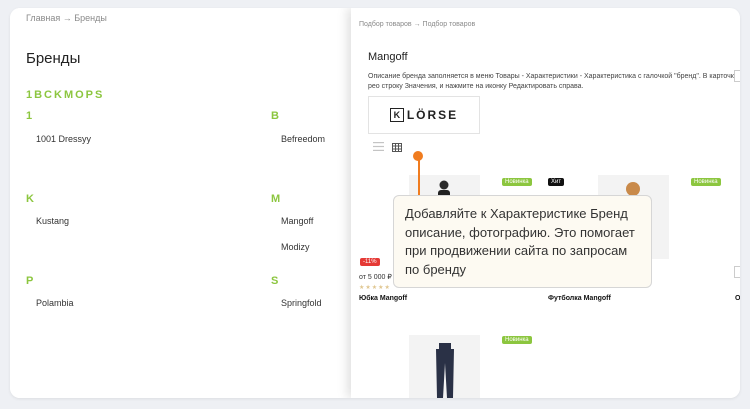  What do you see at coordinates (55, 303) in the screenshot?
I see `brand-link: Polambia` at bounding box center [55, 303].